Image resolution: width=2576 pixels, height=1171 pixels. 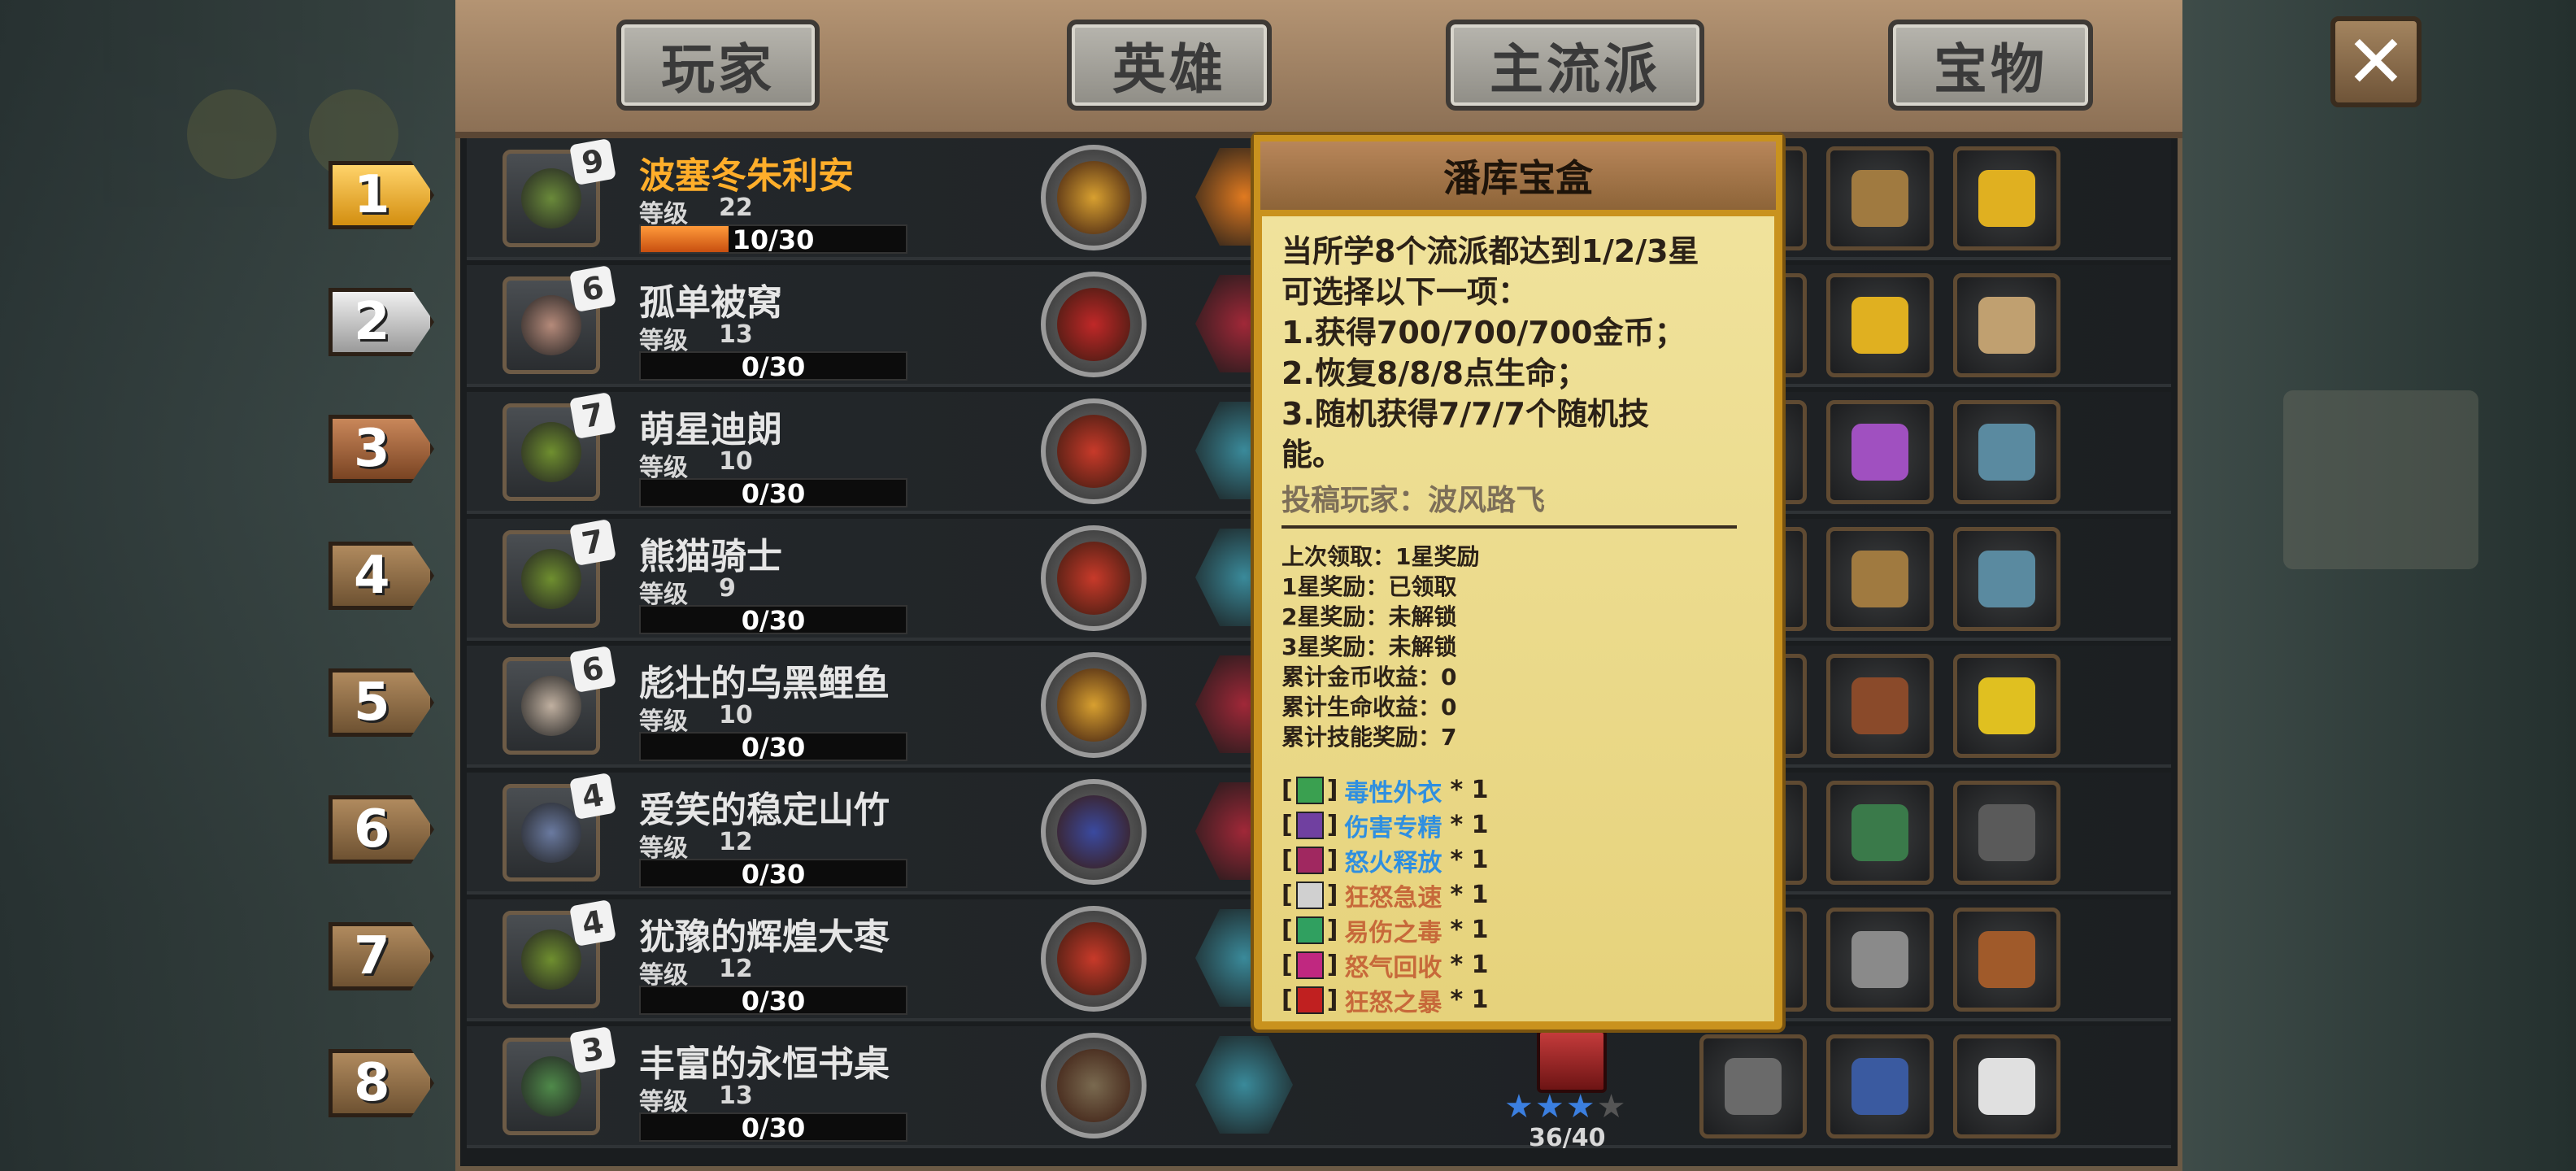 I want to click on level-value: 13, so click(x=736, y=335).